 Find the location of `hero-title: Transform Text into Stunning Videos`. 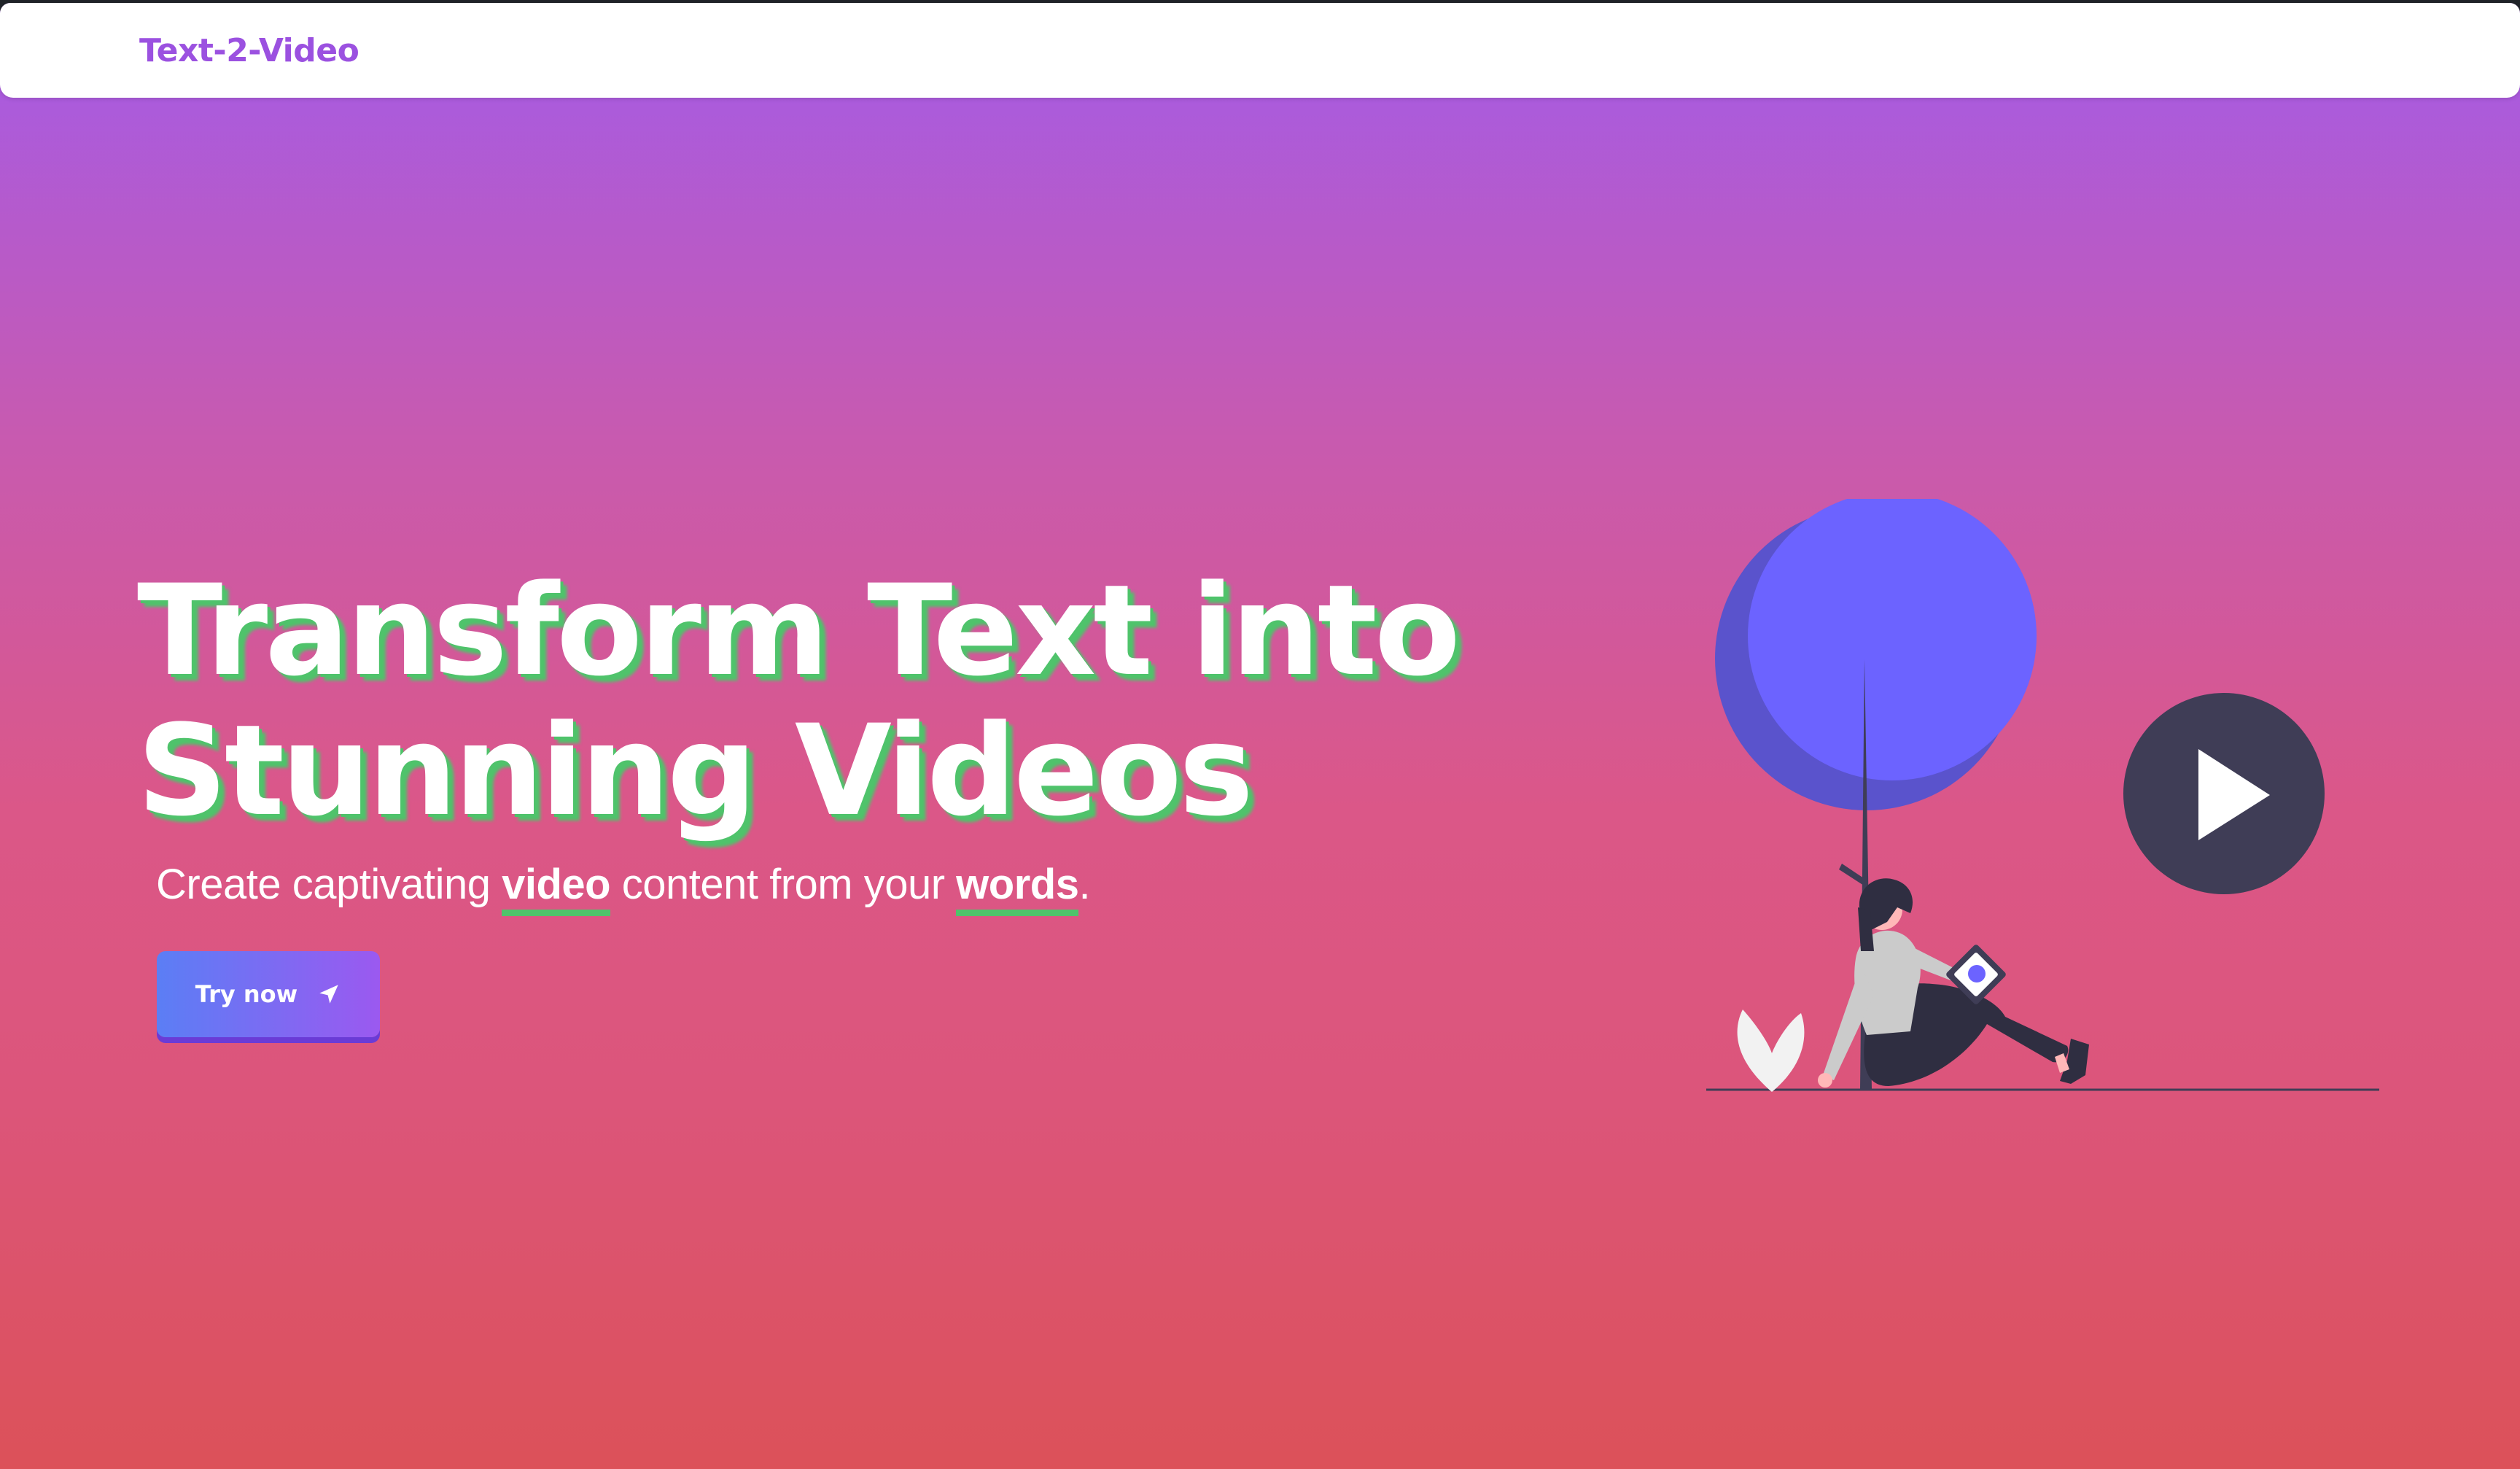

hero-title: Transform Text into Stunning Videos is located at coordinates (799, 700).